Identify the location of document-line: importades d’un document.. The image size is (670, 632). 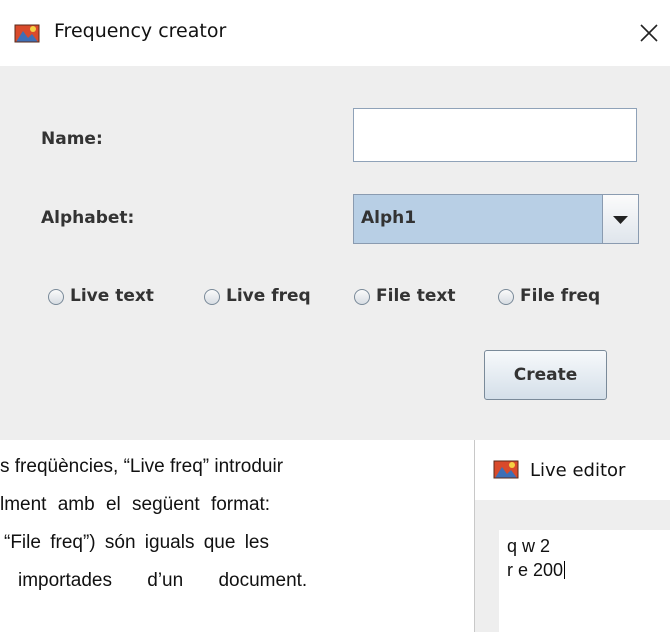
(163, 580).